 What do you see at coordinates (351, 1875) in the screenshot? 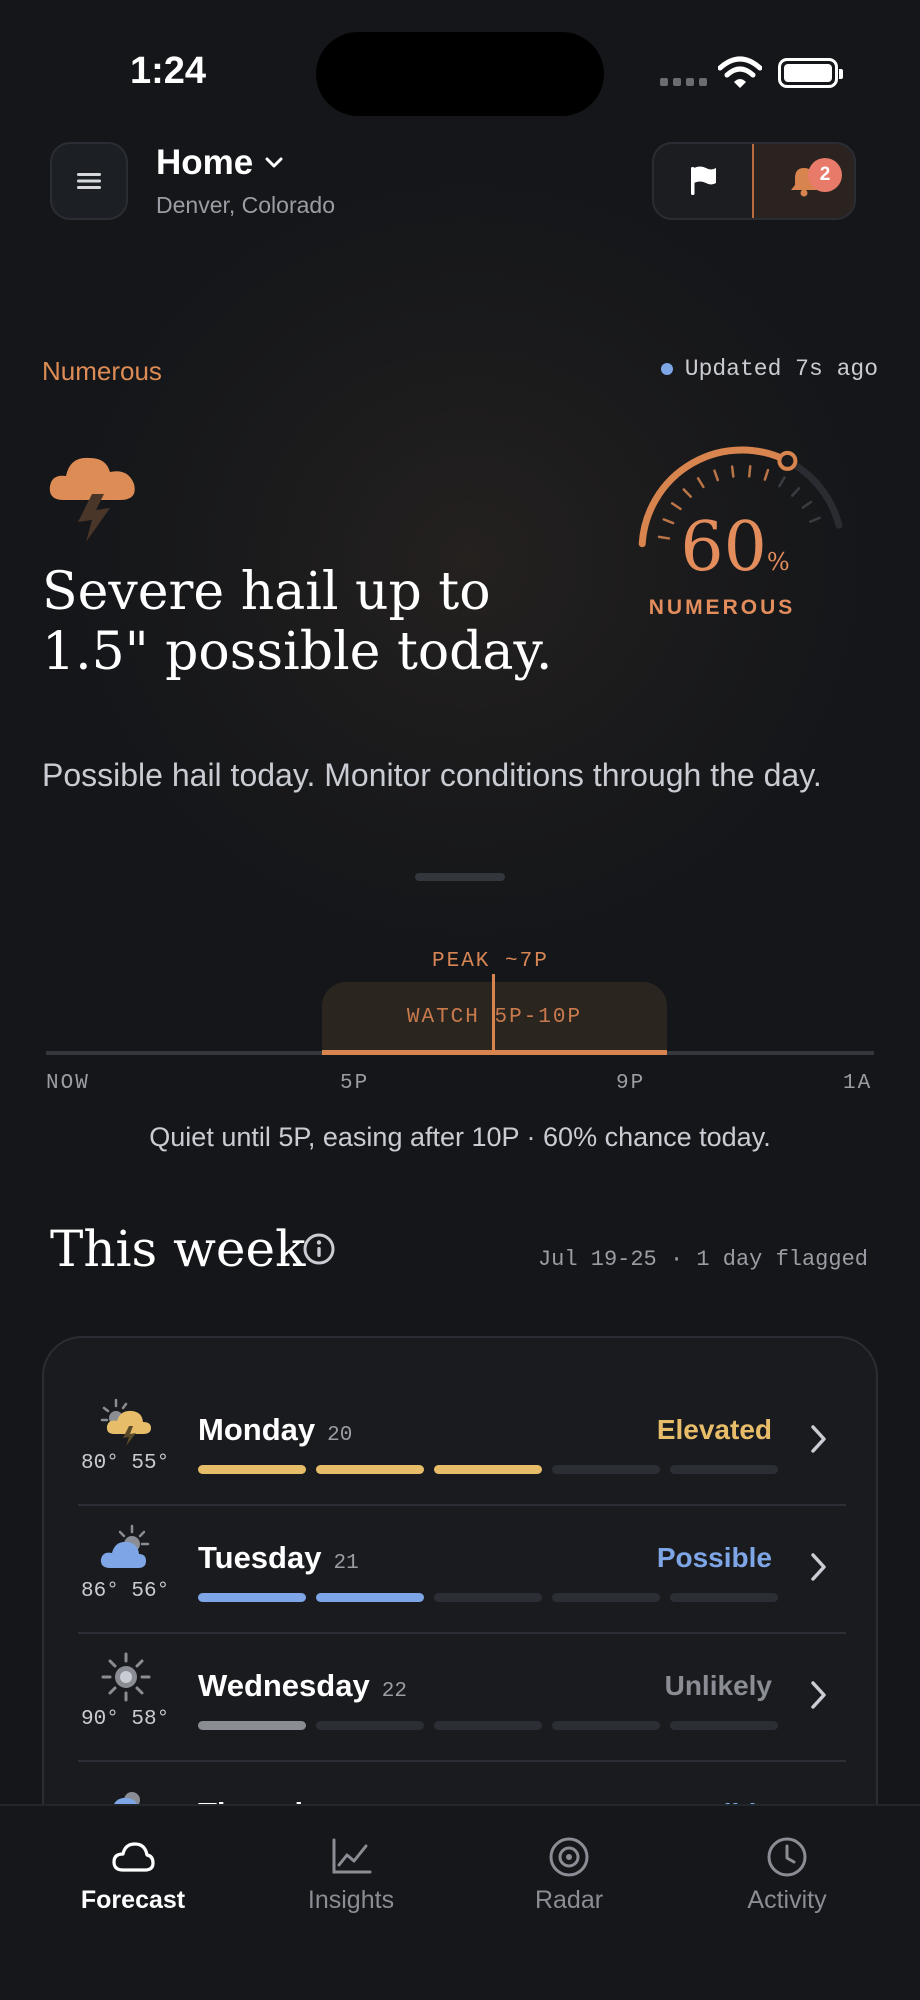
I see `tab-insights: Insights` at bounding box center [351, 1875].